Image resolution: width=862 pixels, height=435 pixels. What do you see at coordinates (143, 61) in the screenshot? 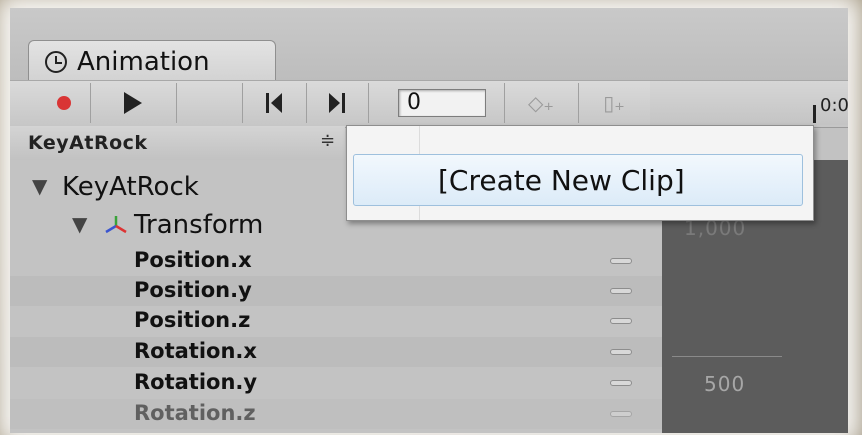
I see `tab-label: Animation` at bounding box center [143, 61].